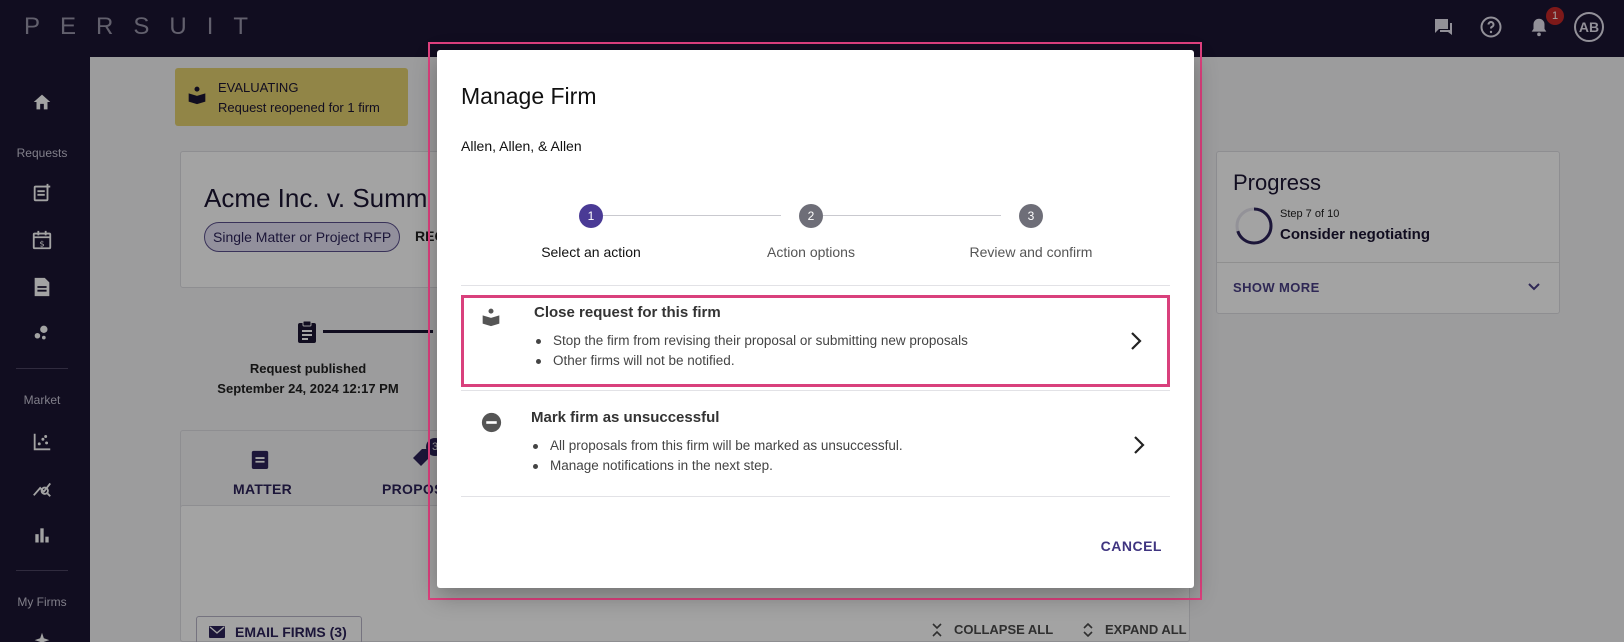  Describe the element at coordinates (1131, 546) in the screenshot. I see `cancel-button: CANCEL` at that location.